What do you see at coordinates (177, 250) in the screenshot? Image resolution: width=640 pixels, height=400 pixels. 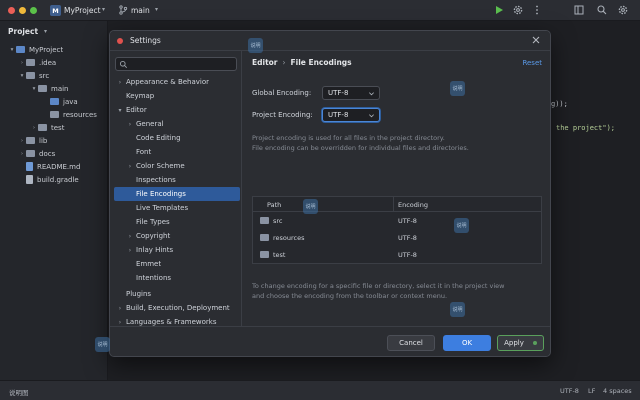 I see `nav-item-inlay-hints: › Inlay Hints` at bounding box center [177, 250].